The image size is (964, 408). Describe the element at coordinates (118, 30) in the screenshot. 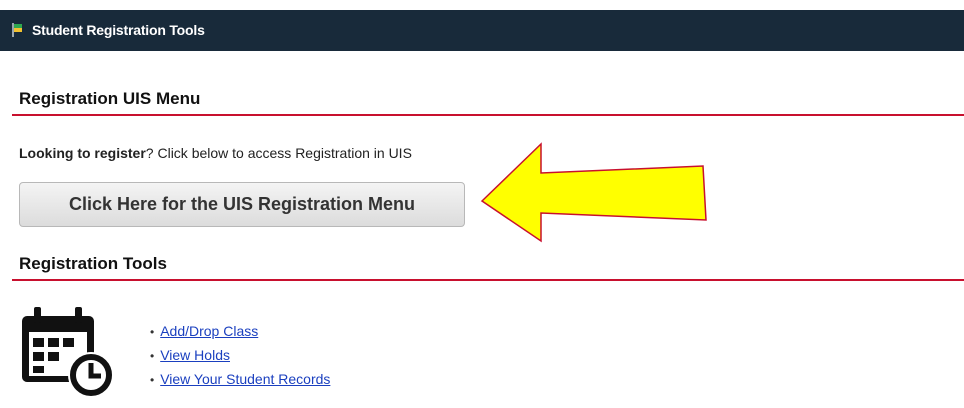

I see `portlet-title: Student Registration Tools` at that location.